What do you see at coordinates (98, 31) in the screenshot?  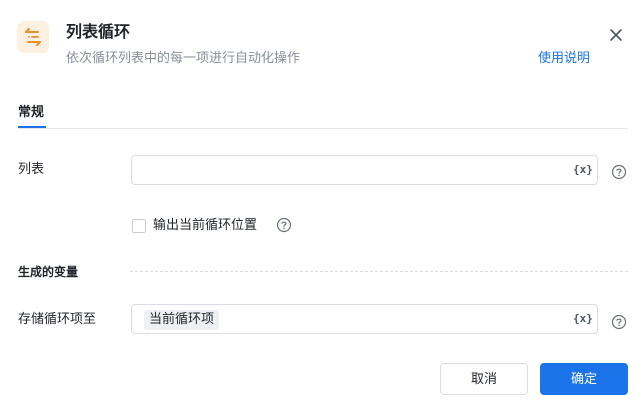 I see `dialog-title: 列表循环` at bounding box center [98, 31].